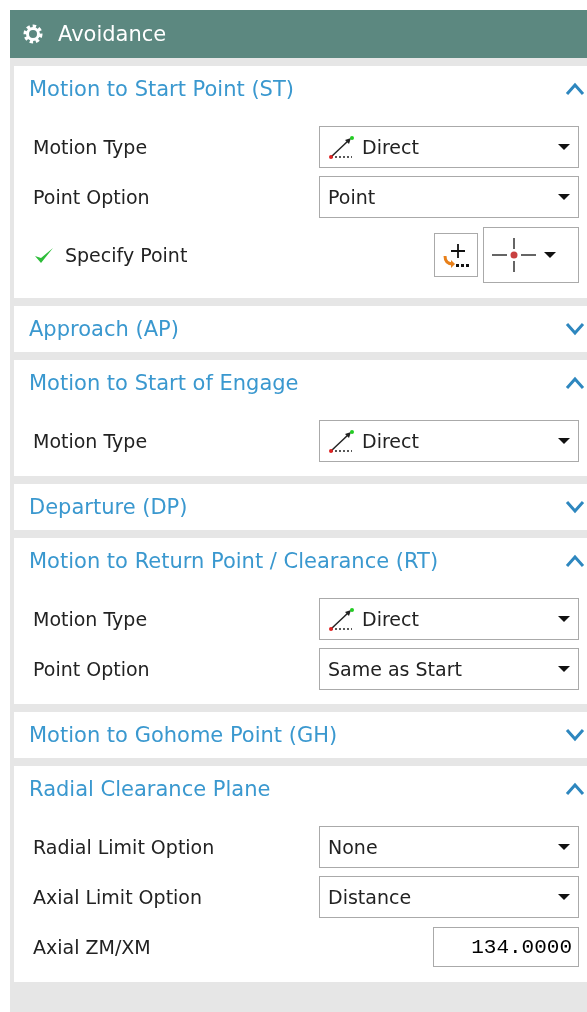  I want to click on dropdown: Distance, so click(449, 897).